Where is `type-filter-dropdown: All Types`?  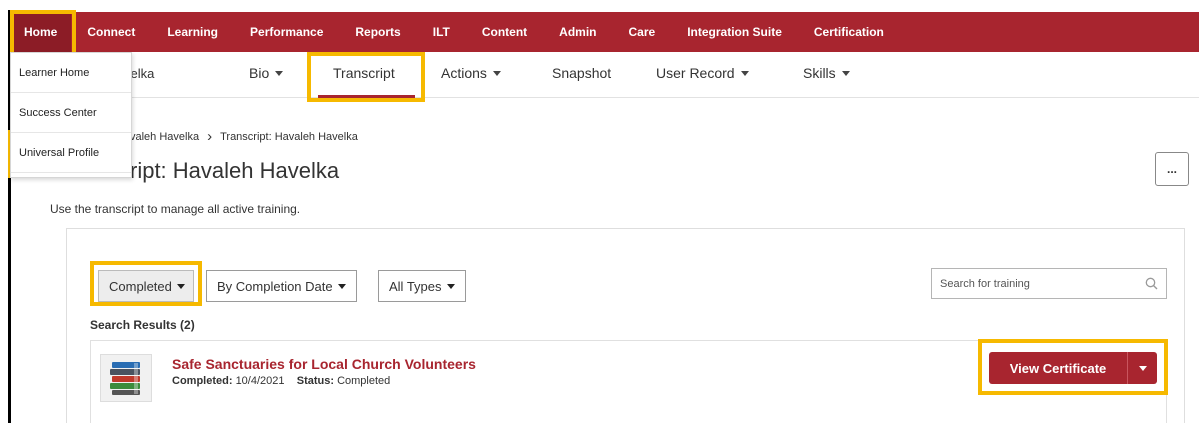 type-filter-dropdown: All Types is located at coordinates (422, 286).